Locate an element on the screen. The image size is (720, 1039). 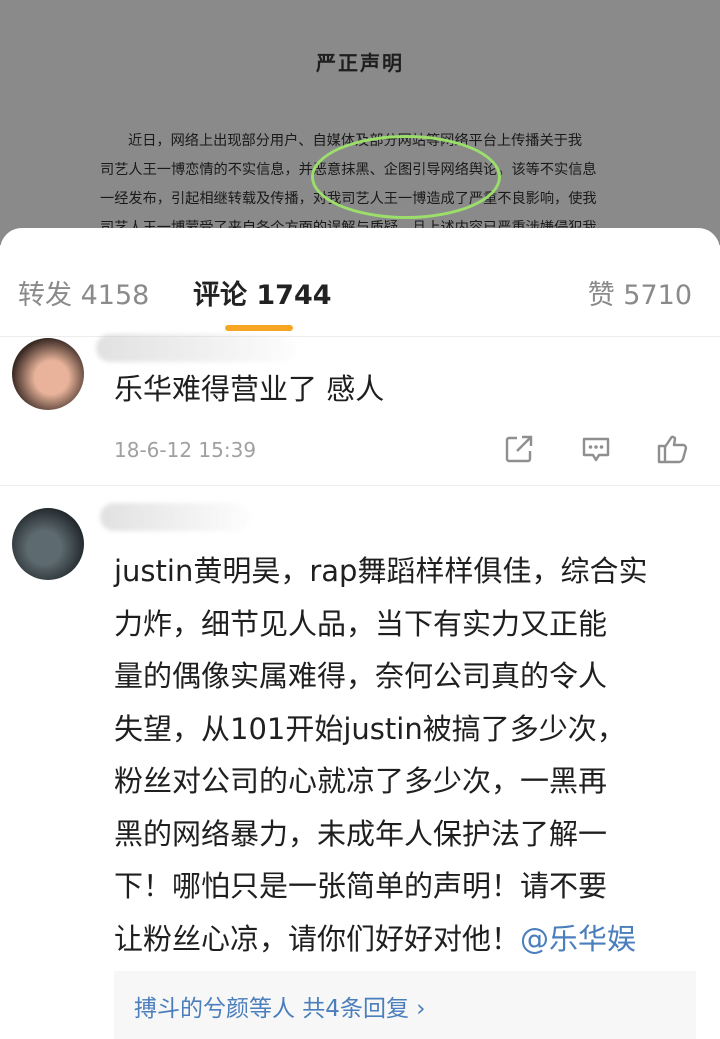
comment-line: 粉丝对公司的心就凉了多少次，一黑再 is located at coordinates (361, 781).